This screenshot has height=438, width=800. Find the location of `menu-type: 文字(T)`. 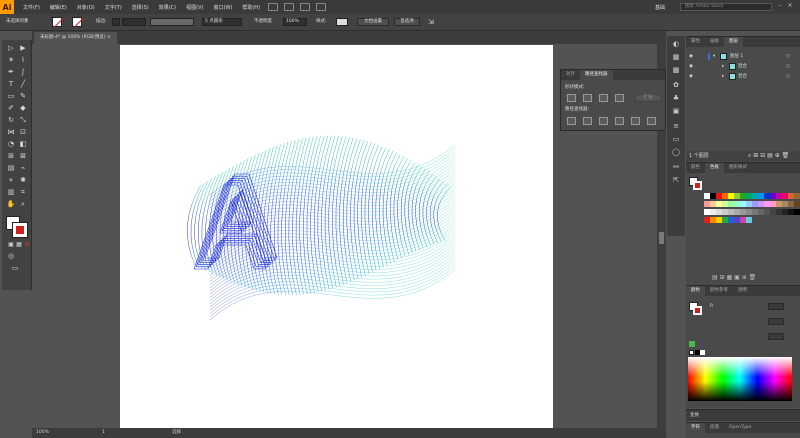

menu-type: 文字(T) is located at coordinates (113, 7).